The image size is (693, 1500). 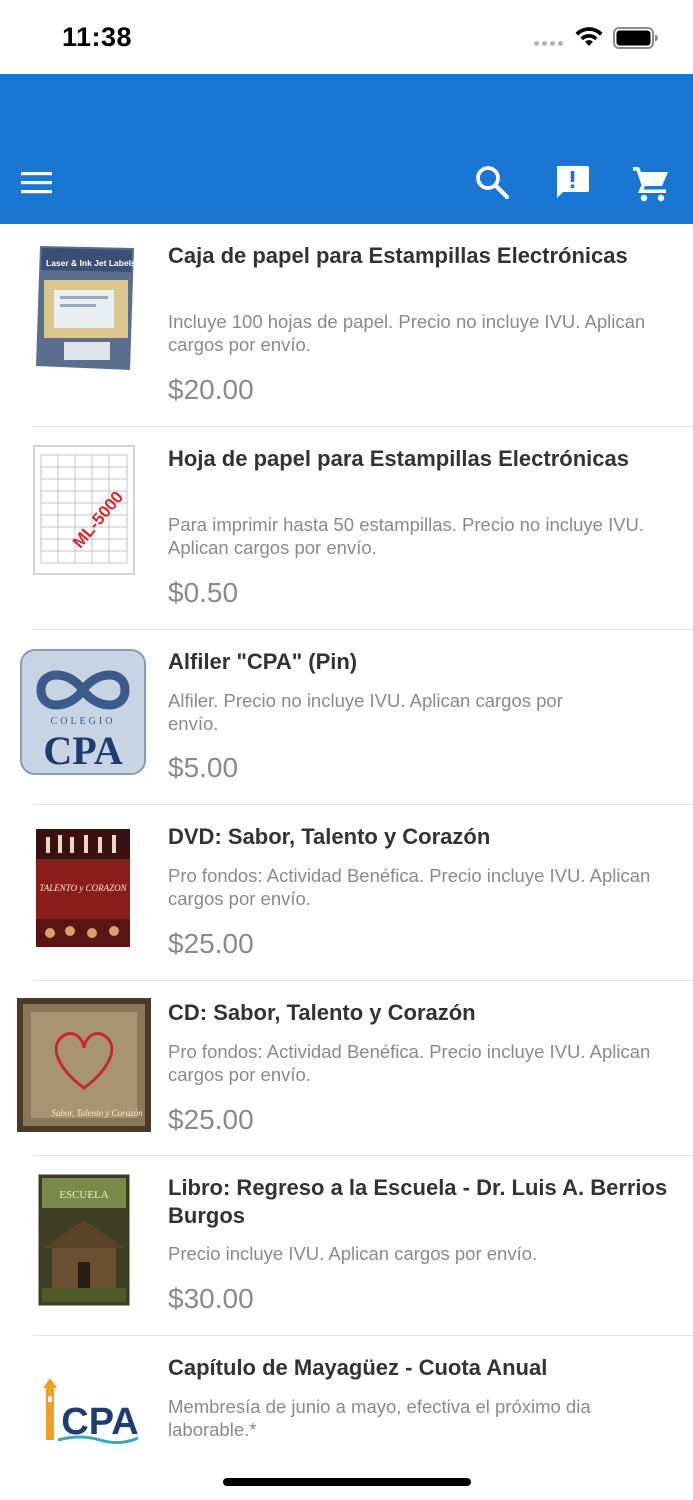 What do you see at coordinates (97, 1113) in the screenshot?
I see `thumb-text: Sabor, Talento y Corazón` at bounding box center [97, 1113].